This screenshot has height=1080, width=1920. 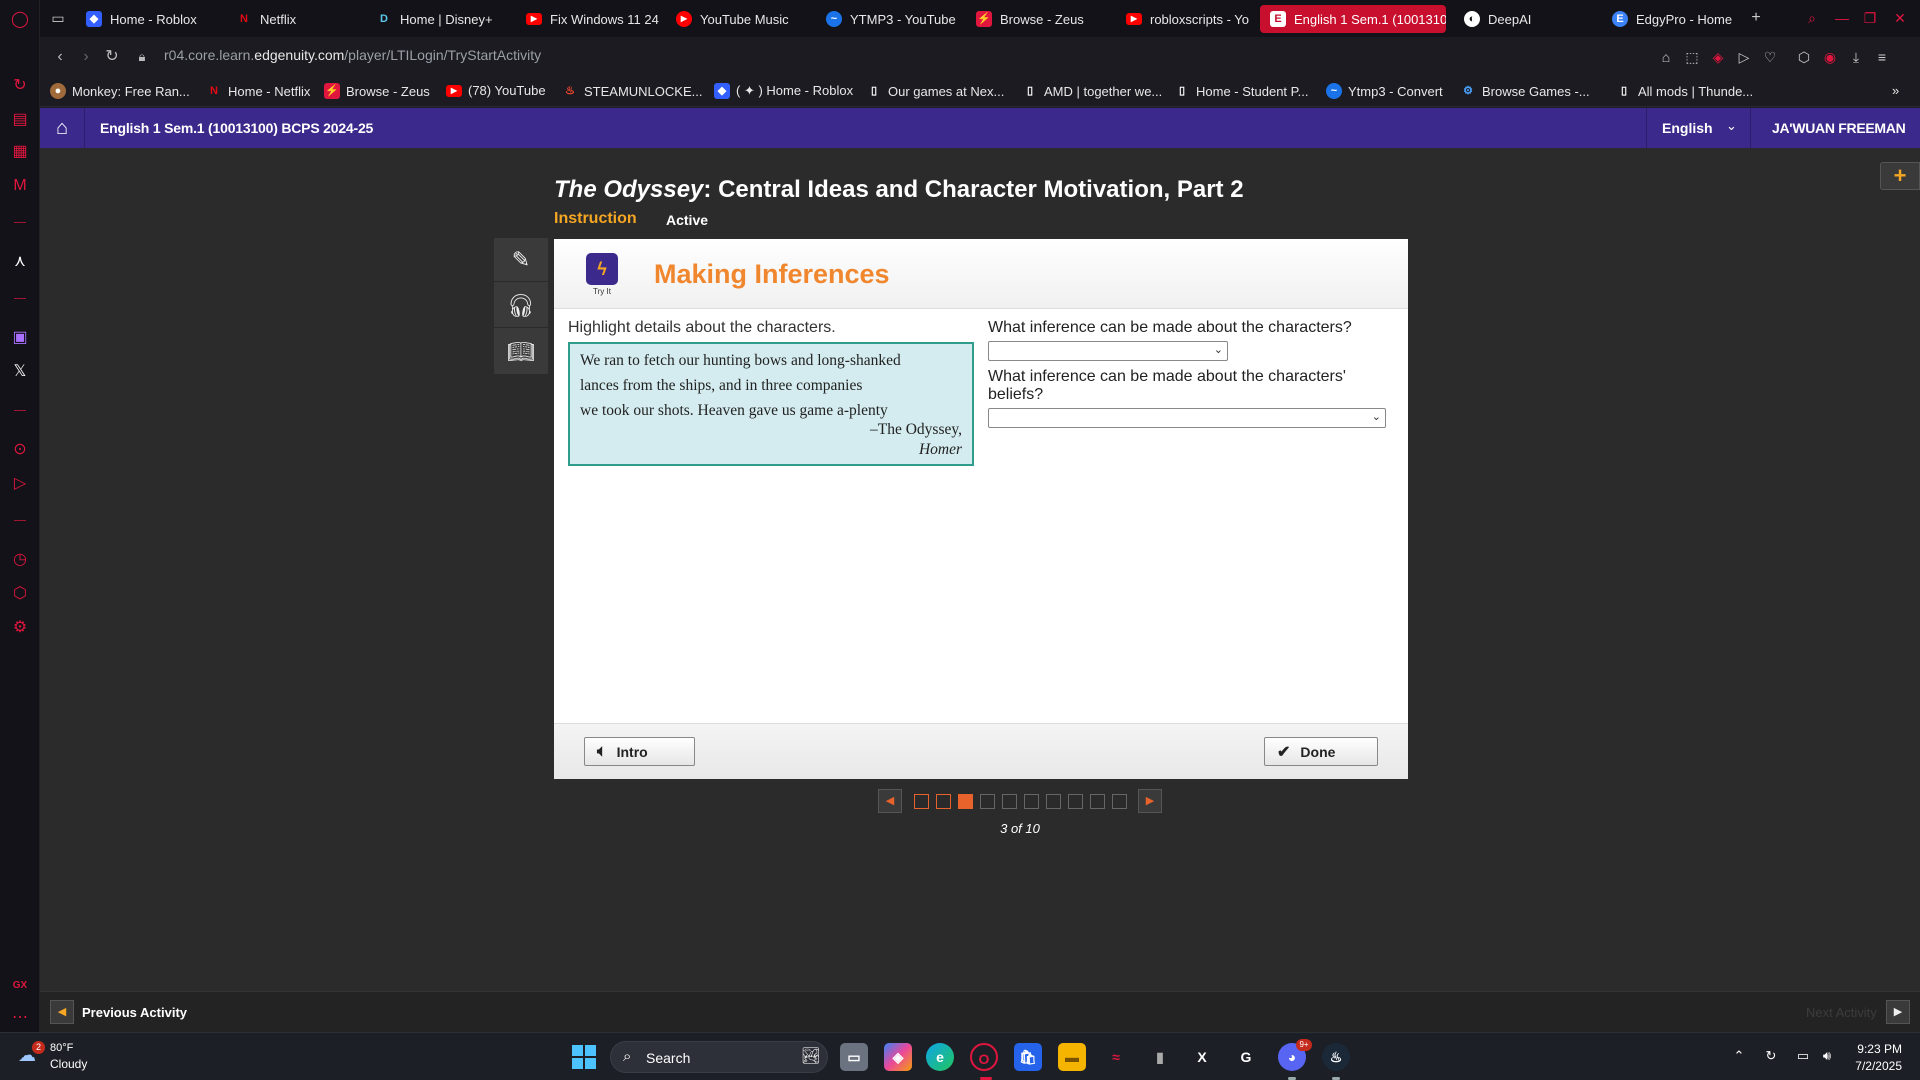 What do you see at coordinates (890, 801) in the screenshot?
I see `previous-page-button: ◀` at bounding box center [890, 801].